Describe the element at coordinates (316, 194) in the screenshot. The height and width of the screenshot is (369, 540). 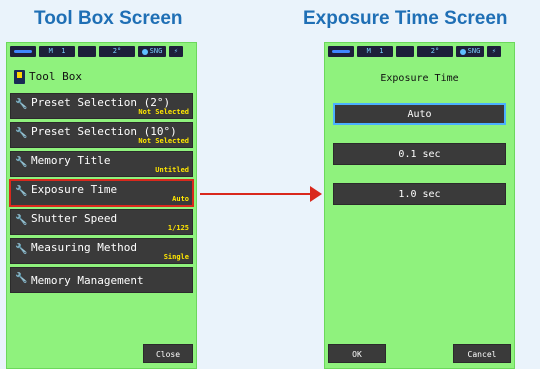
I see `arrow-head-icon` at that location.